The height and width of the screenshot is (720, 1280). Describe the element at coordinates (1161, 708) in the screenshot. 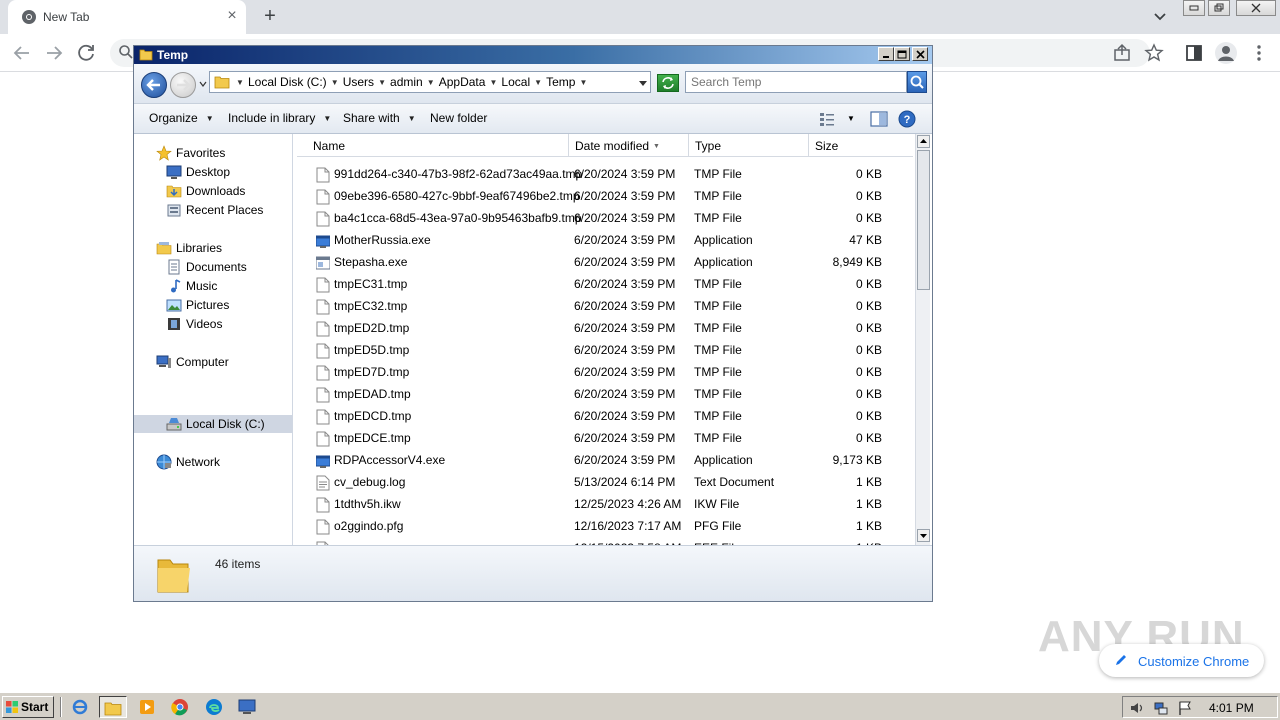

I see `network-status-icon` at that location.